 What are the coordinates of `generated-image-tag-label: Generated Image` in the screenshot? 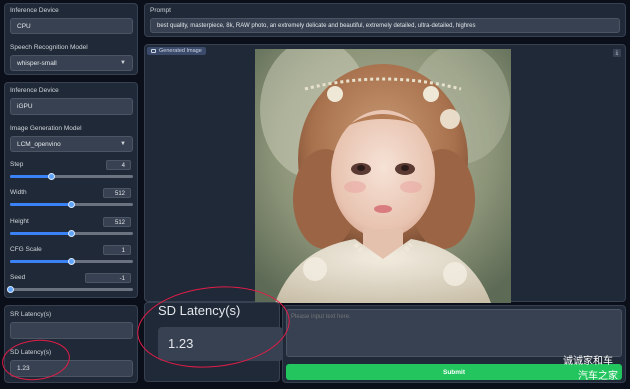 It's located at (180, 51).